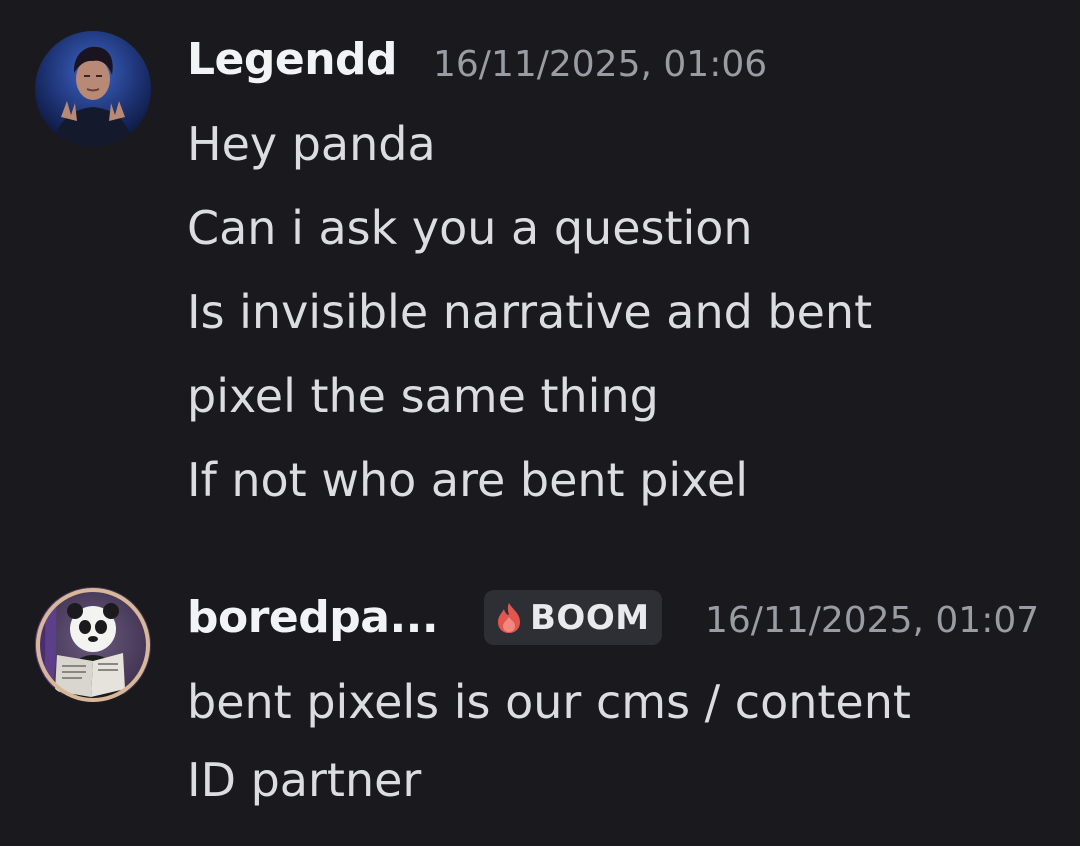 Image resolution: width=1080 pixels, height=846 pixels. I want to click on flame-icon, so click(509, 617).